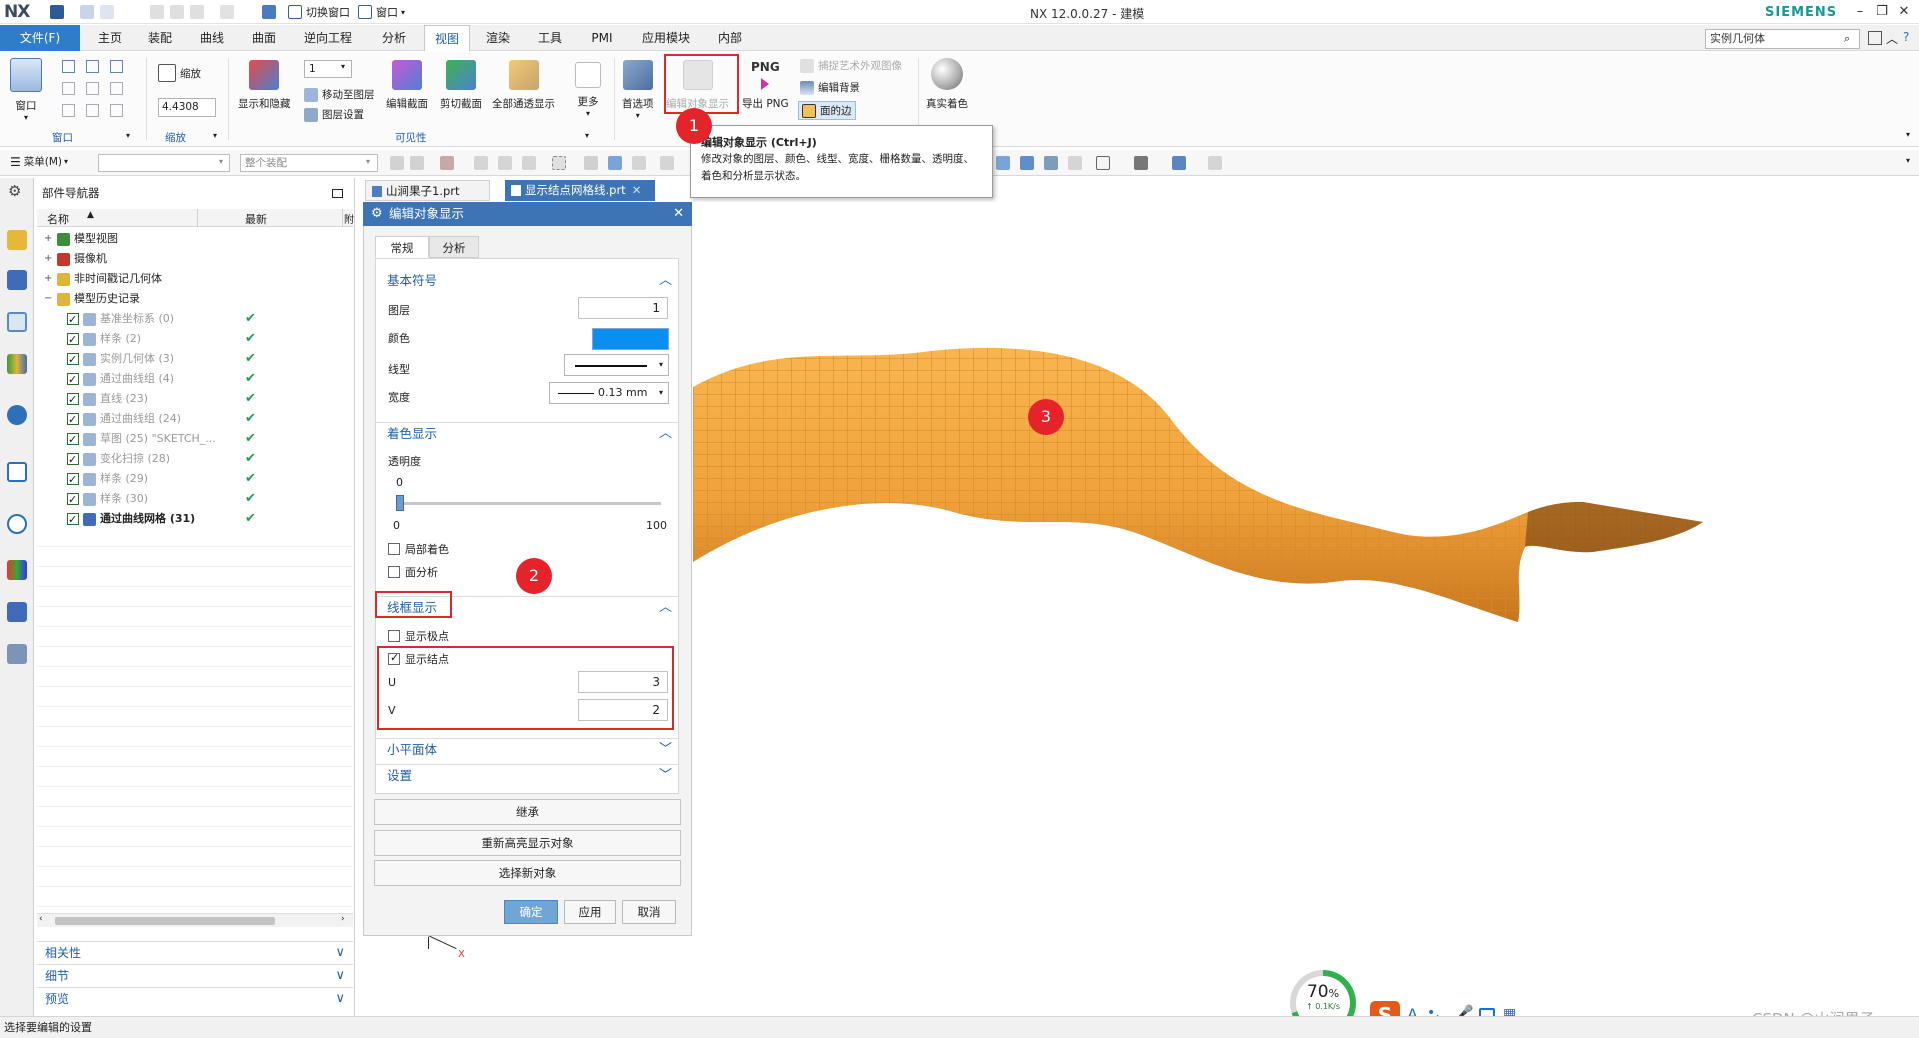  What do you see at coordinates (164, 163) in the screenshot?
I see `type-filter-select` at bounding box center [164, 163].